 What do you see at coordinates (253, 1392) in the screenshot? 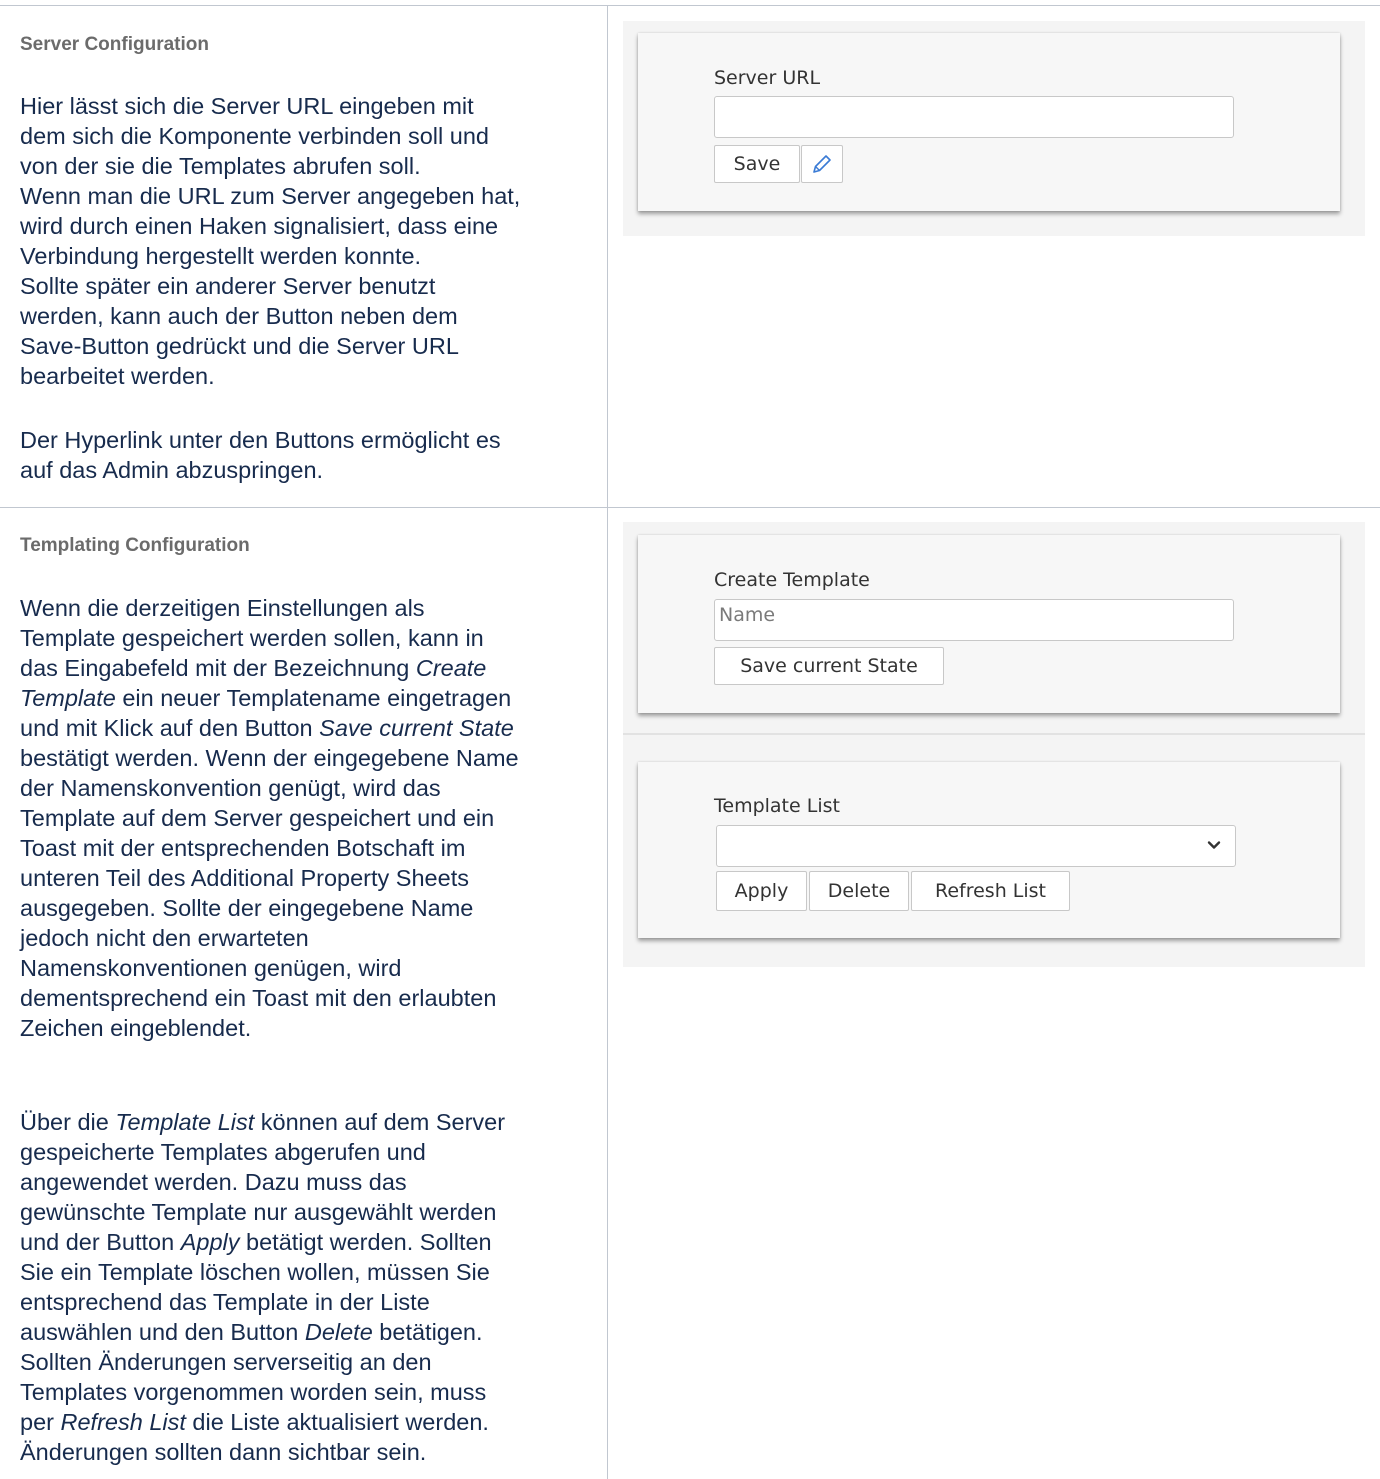
I see `text-line: Templates vorgenommen worden sein, muss` at bounding box center [253, 1392].